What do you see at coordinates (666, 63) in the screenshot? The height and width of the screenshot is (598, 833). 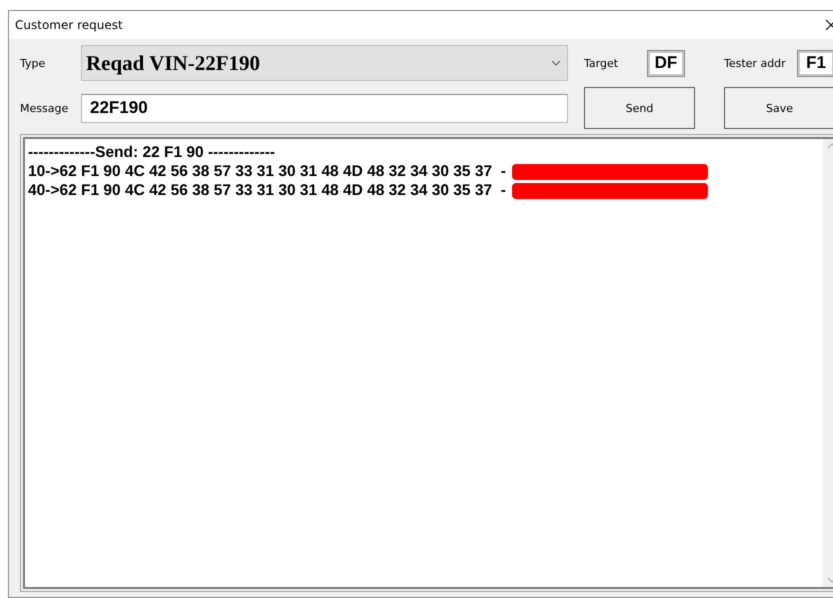 I see `target-field: DF` at bounding box center [666, 63].